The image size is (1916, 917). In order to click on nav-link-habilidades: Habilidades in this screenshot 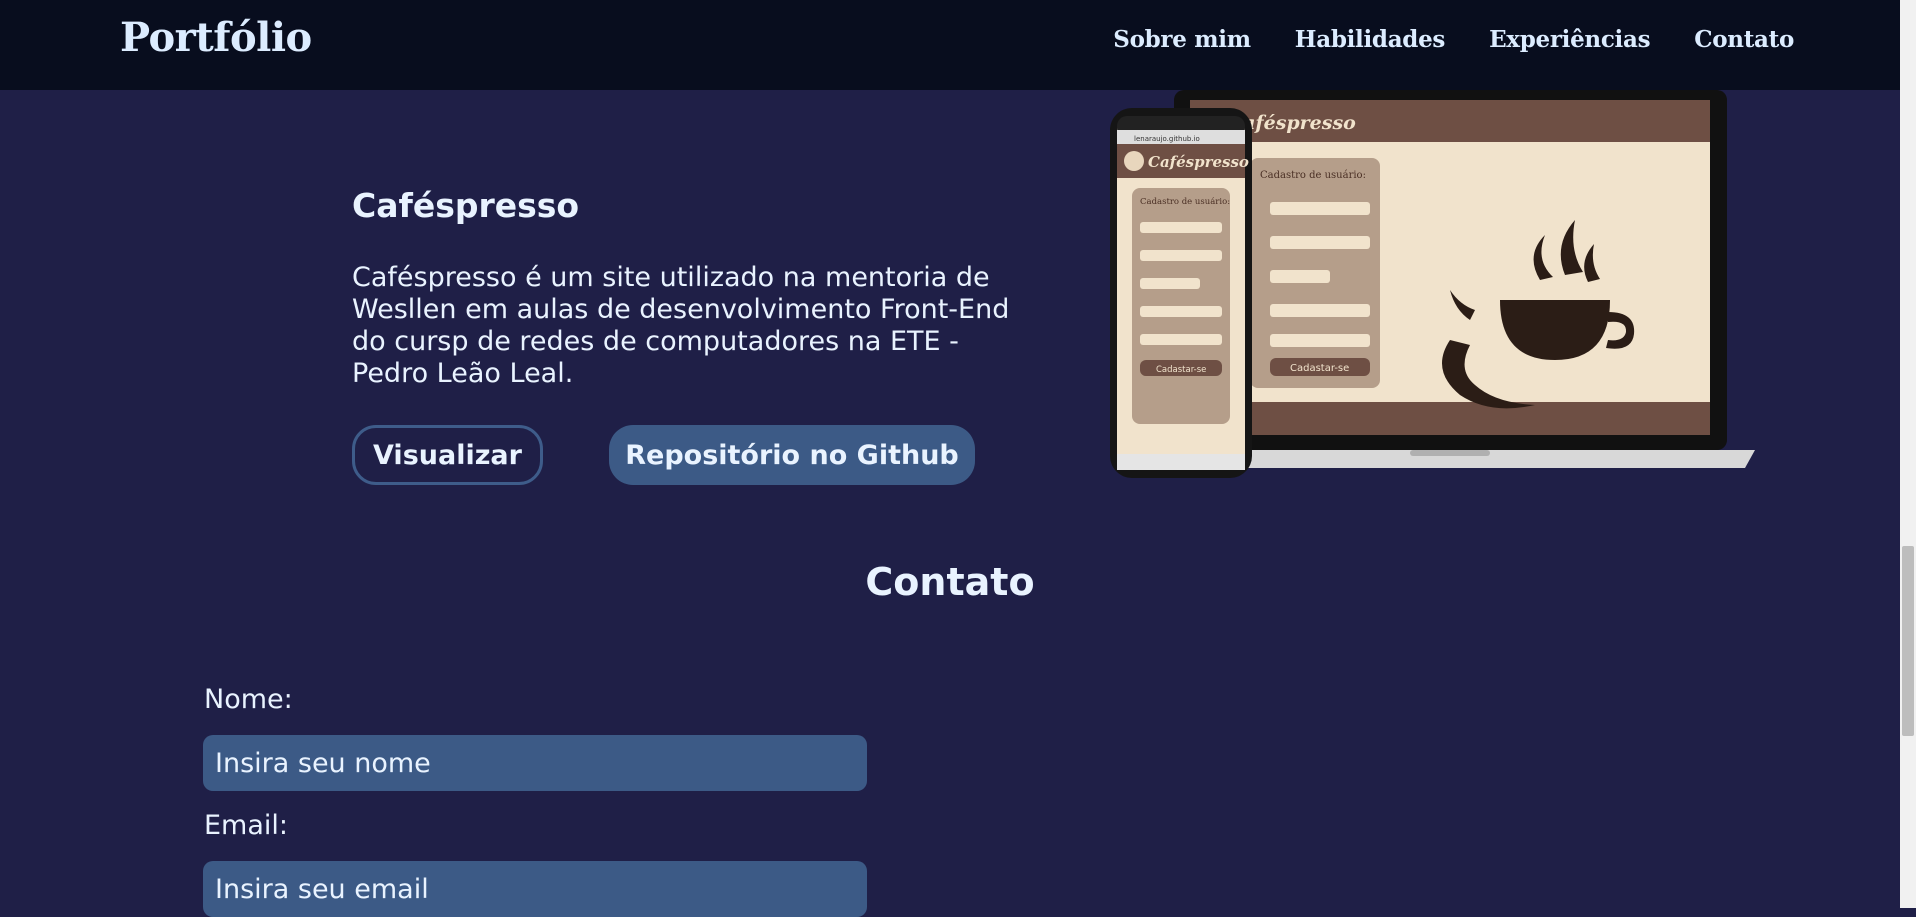, I will do `click(1370, 39)`.